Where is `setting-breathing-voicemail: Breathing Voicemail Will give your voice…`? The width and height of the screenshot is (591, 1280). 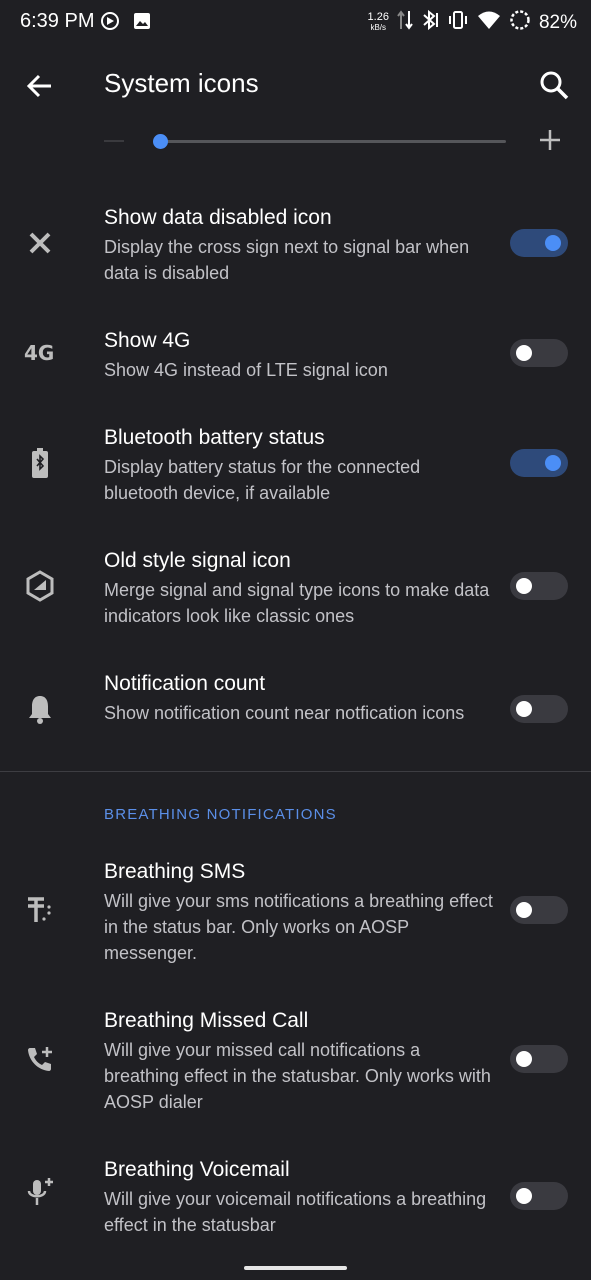
setting-breathing-voicemail: Breathing Voicemail Will give your voice… is located at coordinates (295, 1198).